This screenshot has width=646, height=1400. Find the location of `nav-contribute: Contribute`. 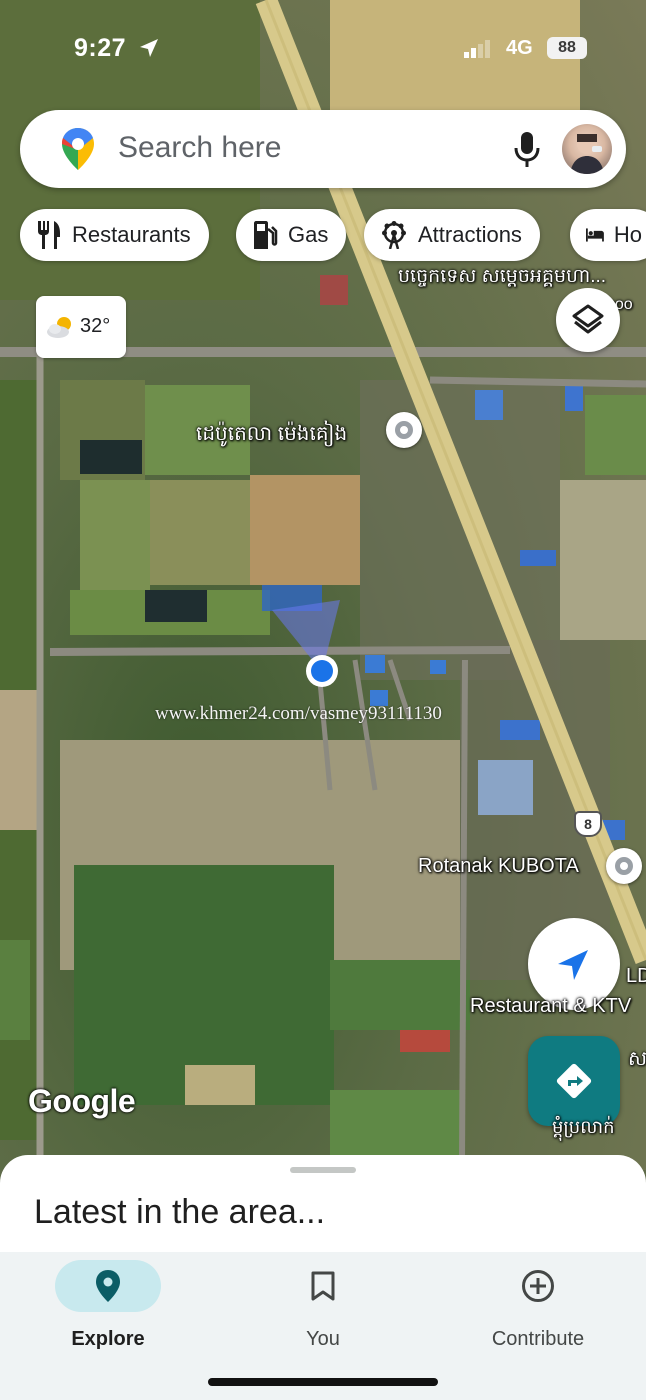

nav-contribute: Contribute is located at coordinates (538, 1305).